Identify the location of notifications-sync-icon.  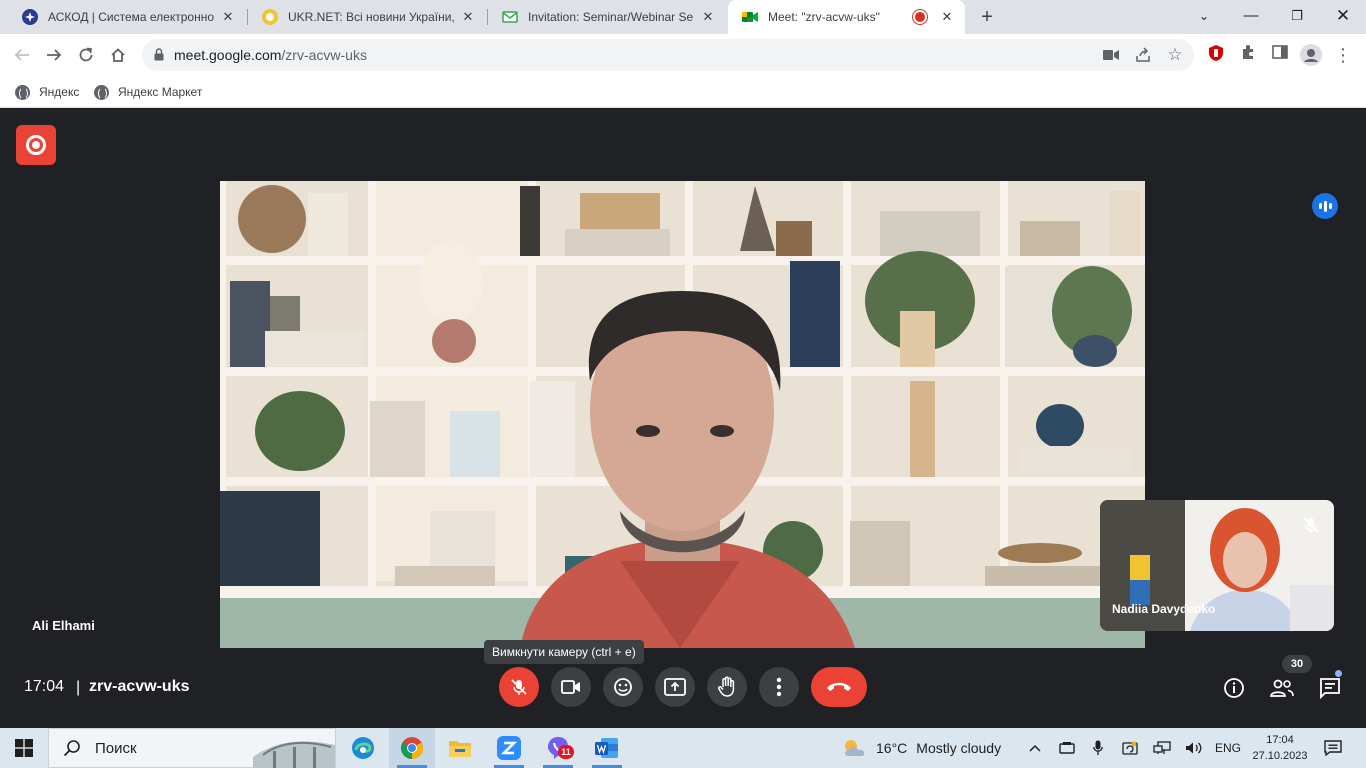
(1130, 748).